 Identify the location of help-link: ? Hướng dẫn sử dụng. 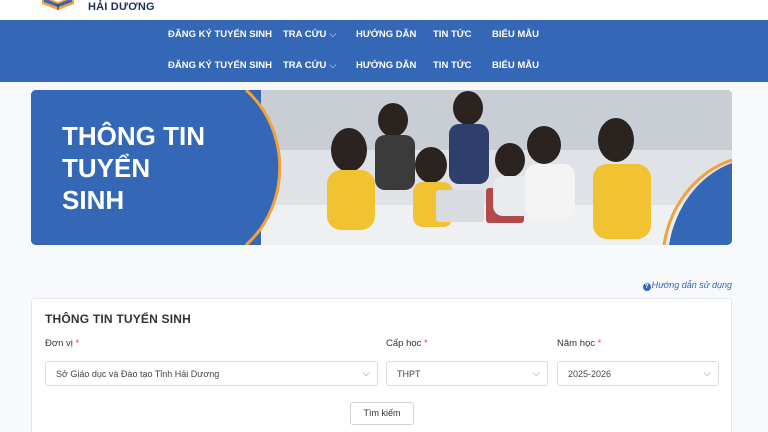
(687, 285).